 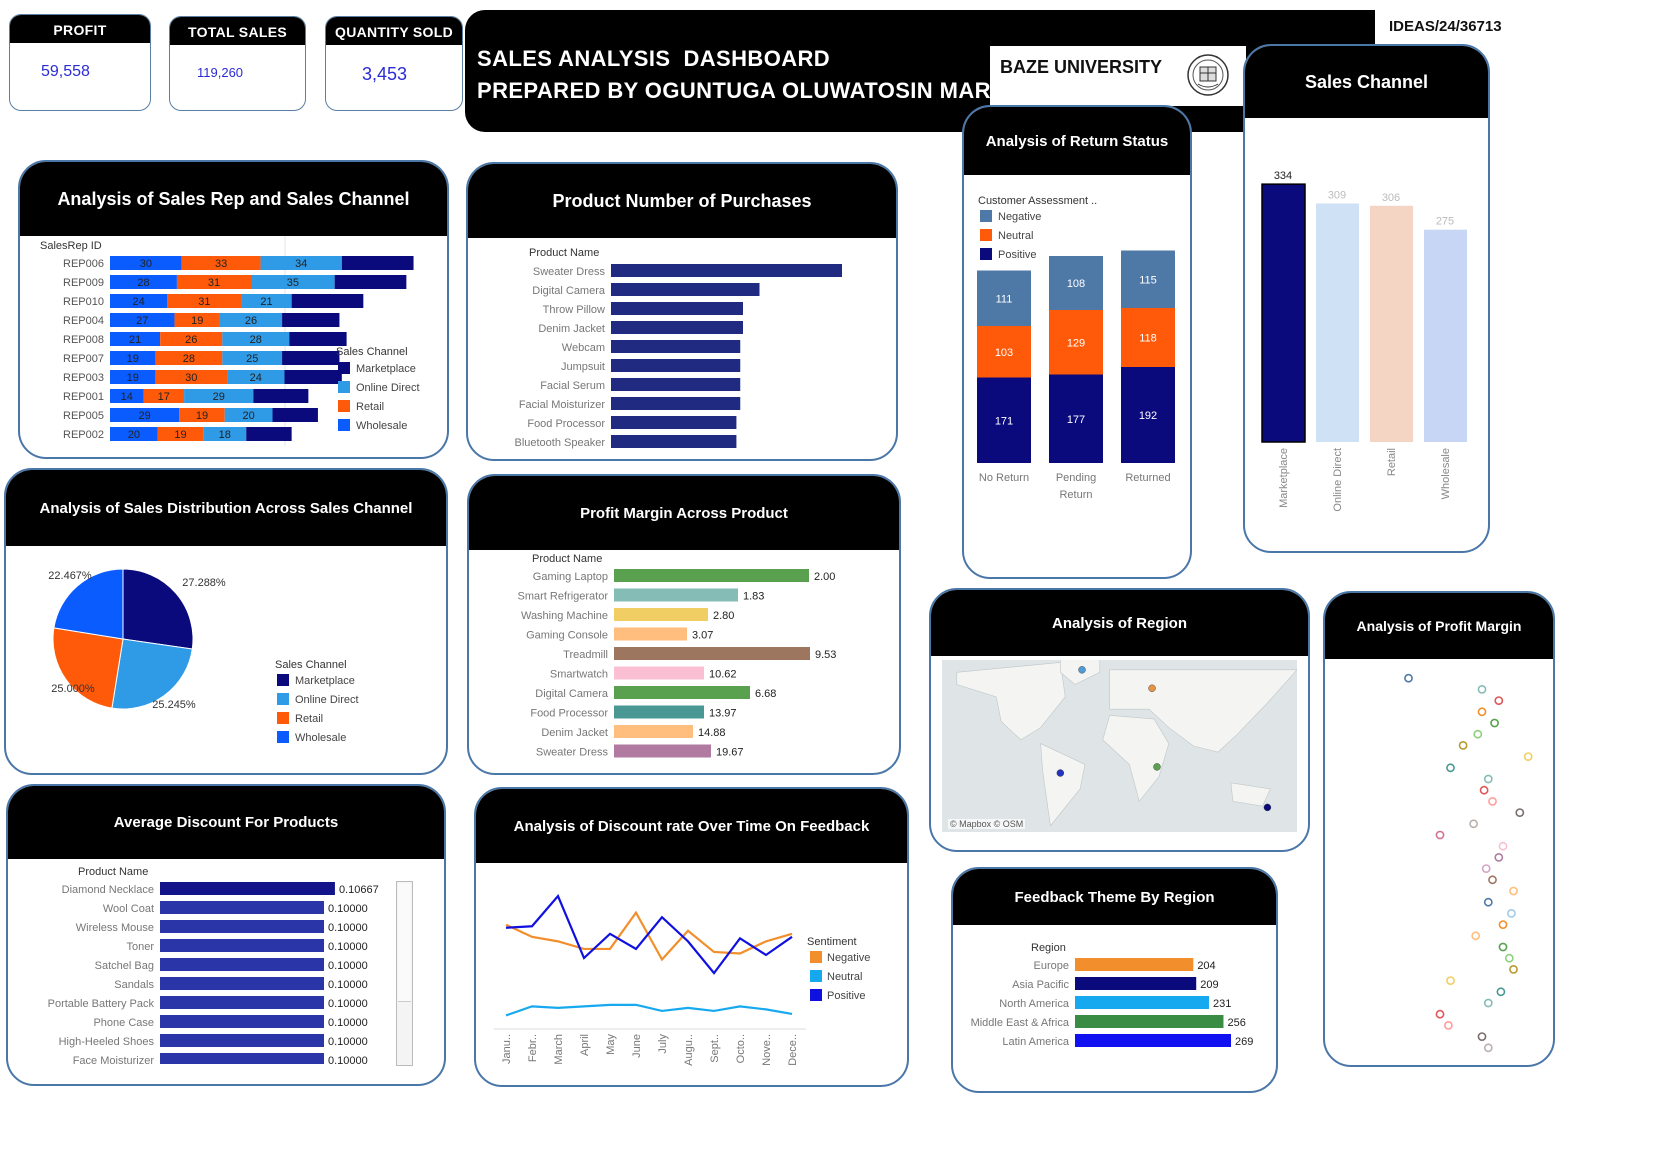 What do you see at coordinates (571, 329) in the screenshot?
I see `product-label-denim-jacket: Denim Jacket` at bounding box center [571, 329].